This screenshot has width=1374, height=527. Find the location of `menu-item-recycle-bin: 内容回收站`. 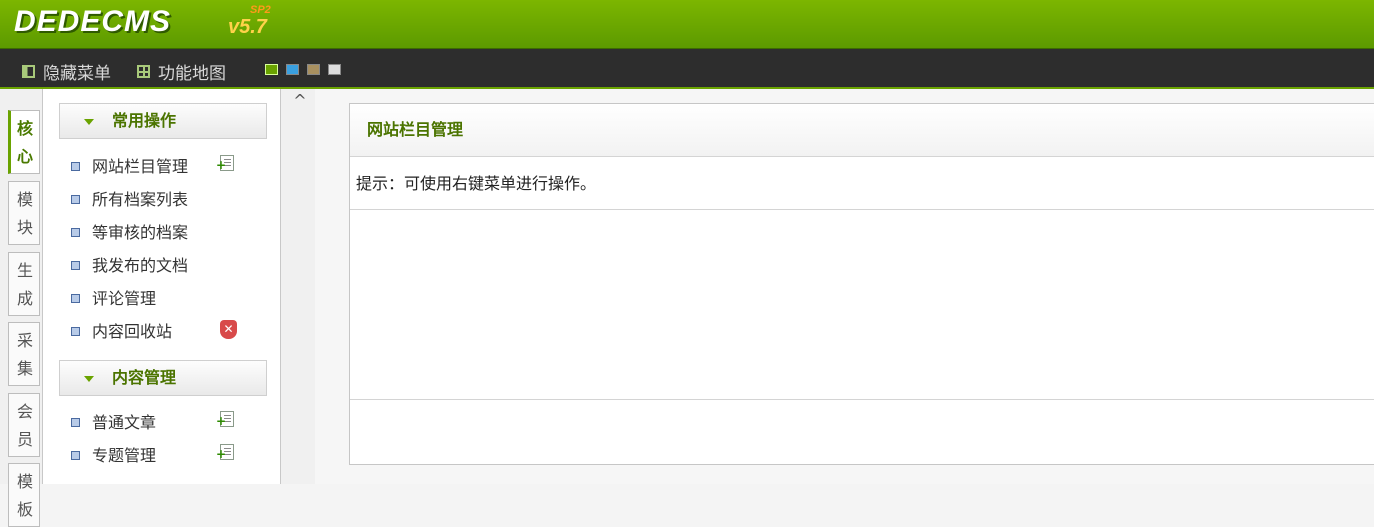

menu-item-recycle-bin: 内容回收站 is located at coordinates (121, 330).